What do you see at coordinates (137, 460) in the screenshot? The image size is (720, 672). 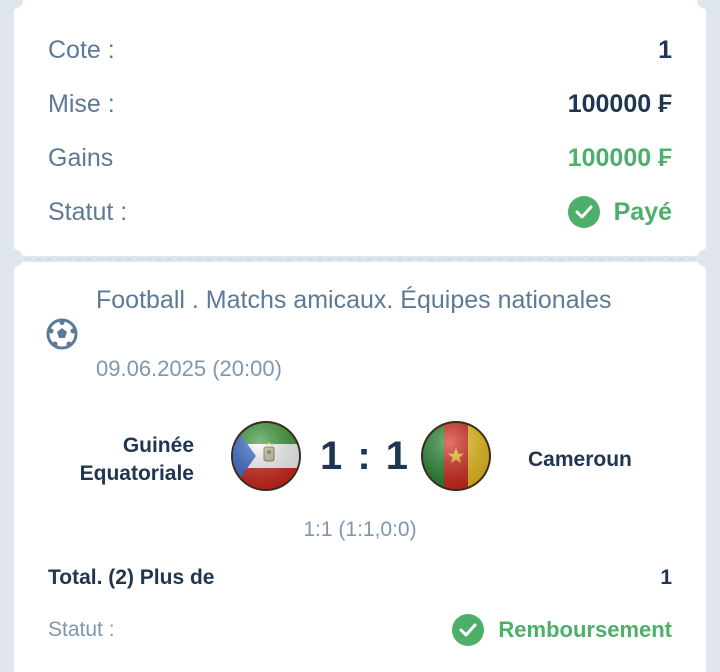 I see `home-team-name: Guinée Equatoriale` at bounding box center [137, 460].